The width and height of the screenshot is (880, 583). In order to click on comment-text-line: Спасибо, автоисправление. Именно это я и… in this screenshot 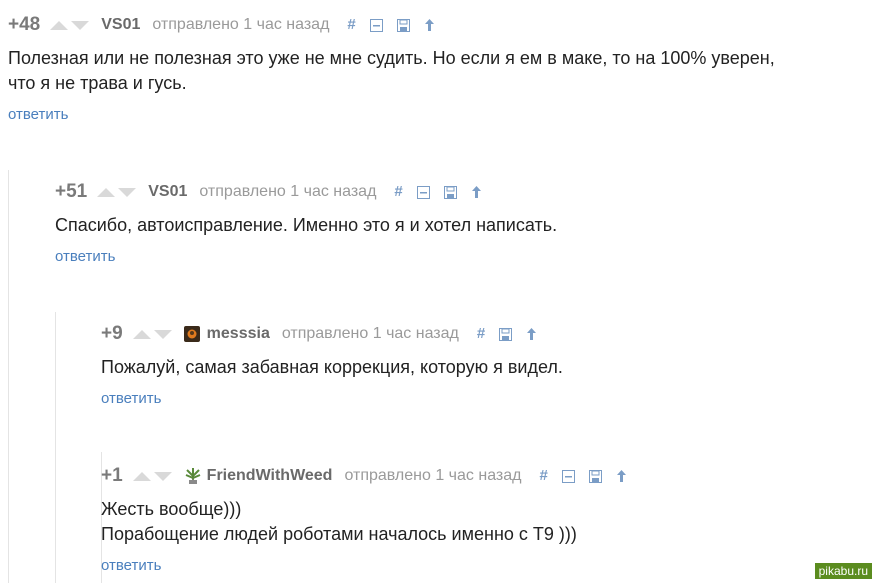, I will do `click(306, 225)`.